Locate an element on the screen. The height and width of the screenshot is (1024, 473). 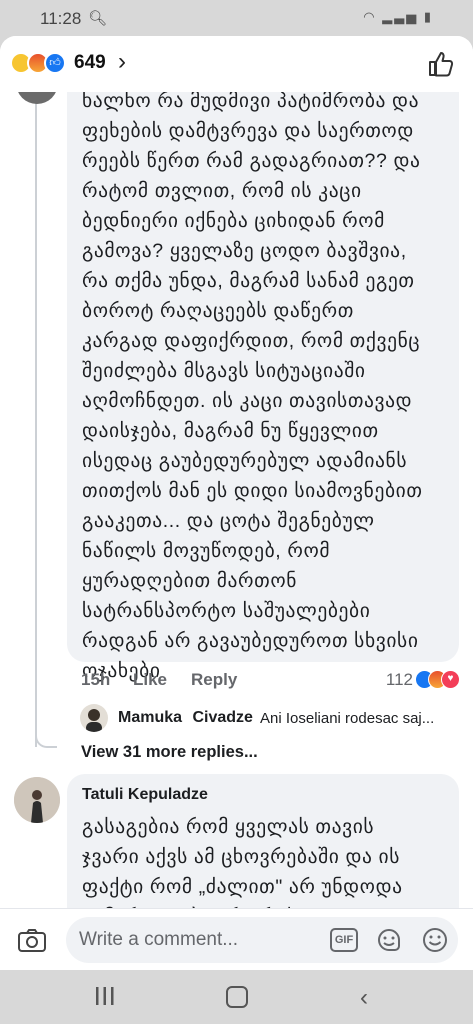
love-reaction-icon: ♥ is located at coordinates (450, 679).